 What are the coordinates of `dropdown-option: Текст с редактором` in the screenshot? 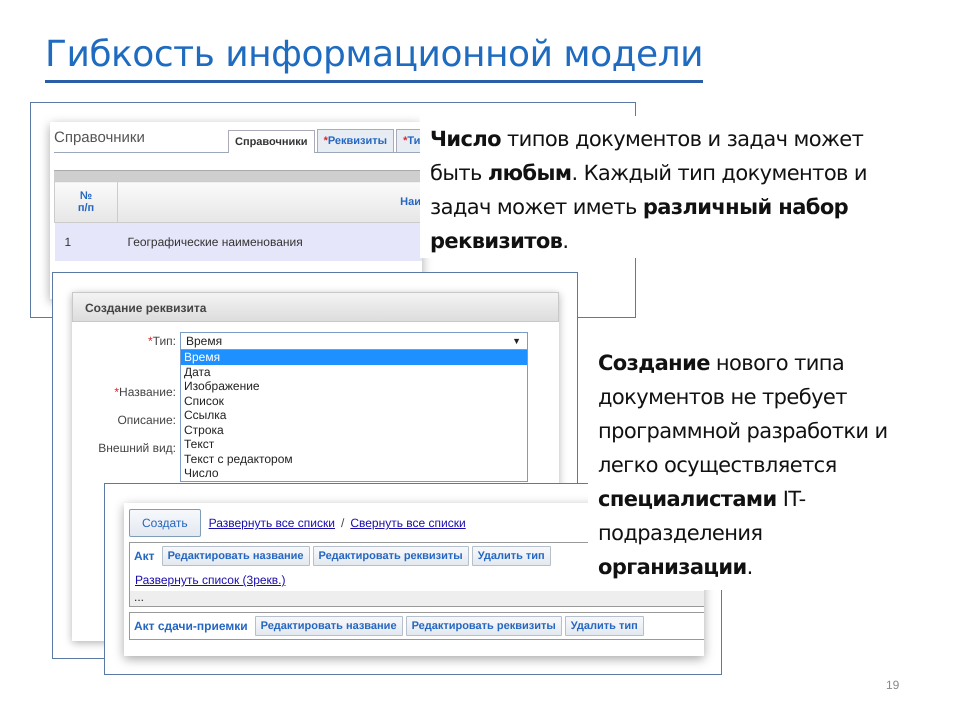 It's located at (354, 459).